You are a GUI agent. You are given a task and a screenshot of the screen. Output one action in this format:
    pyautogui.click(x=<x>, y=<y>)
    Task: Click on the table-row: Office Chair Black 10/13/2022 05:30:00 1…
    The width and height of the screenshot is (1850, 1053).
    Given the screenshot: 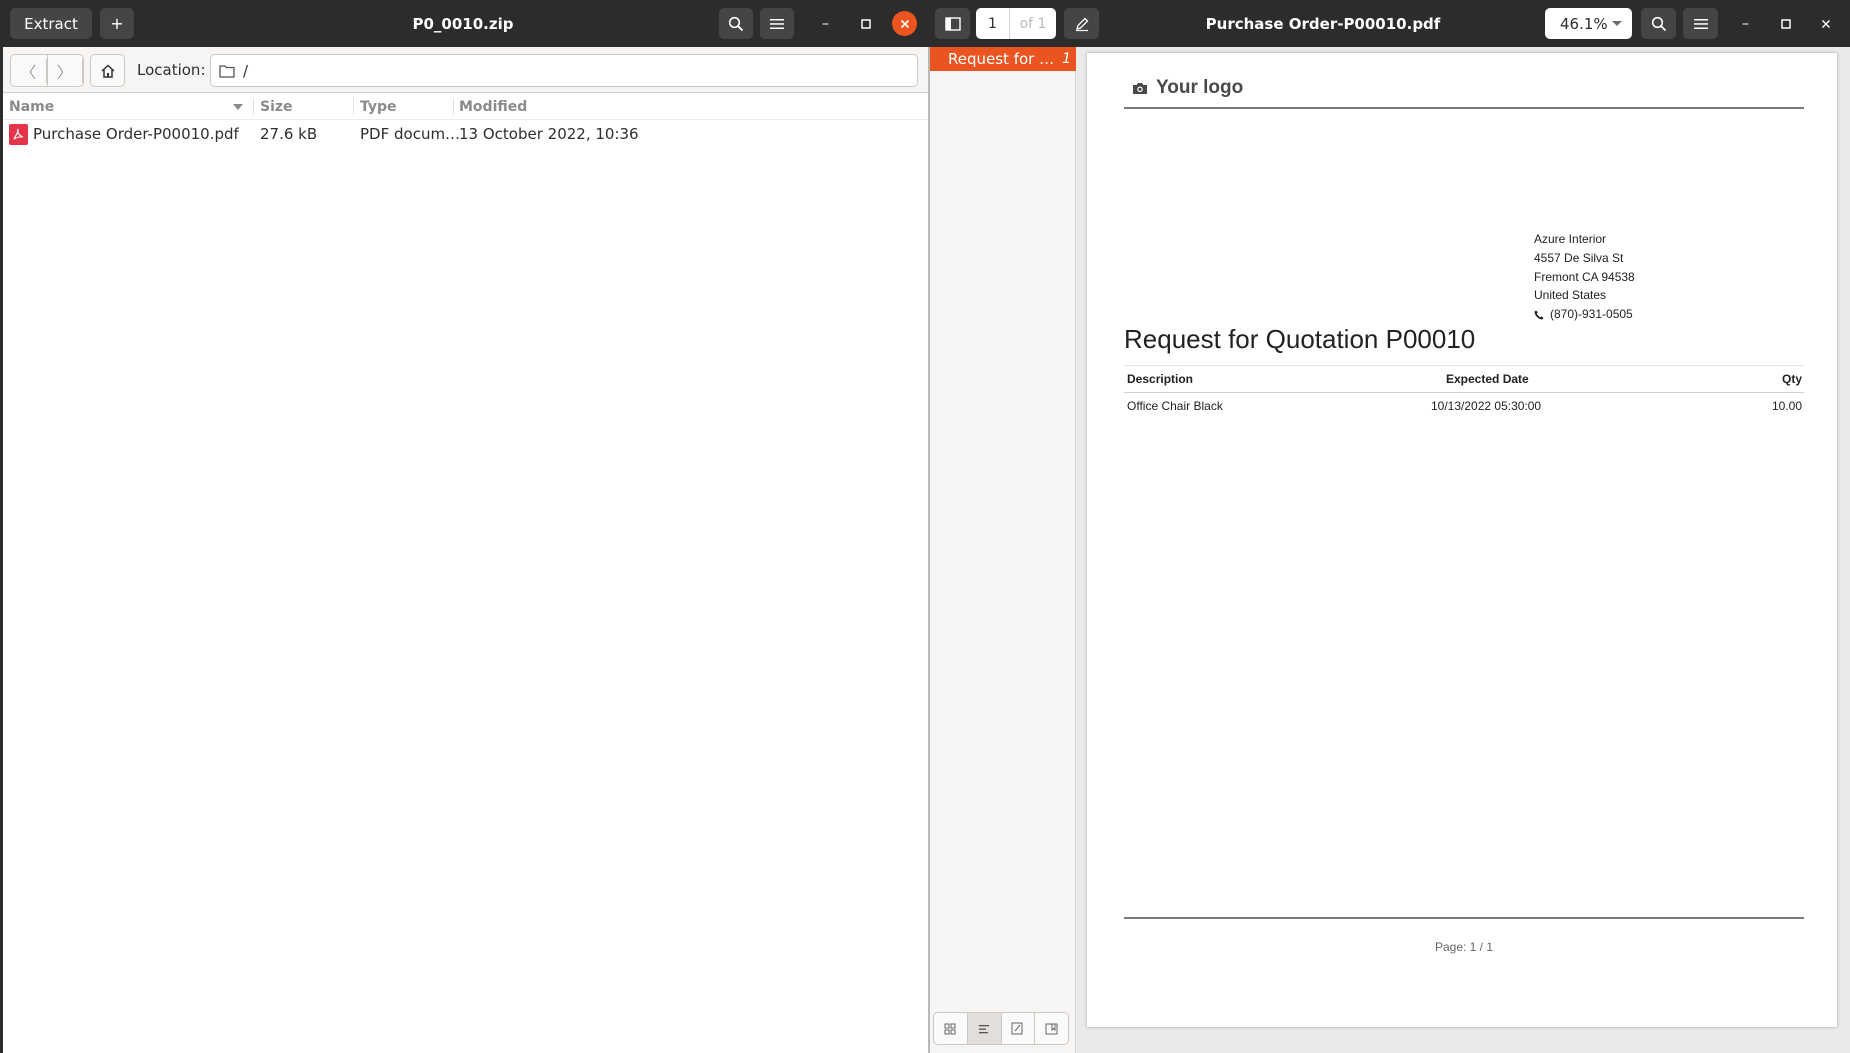 What is the action you would take?
    pyautogui.click(x=1464, y=406)
    